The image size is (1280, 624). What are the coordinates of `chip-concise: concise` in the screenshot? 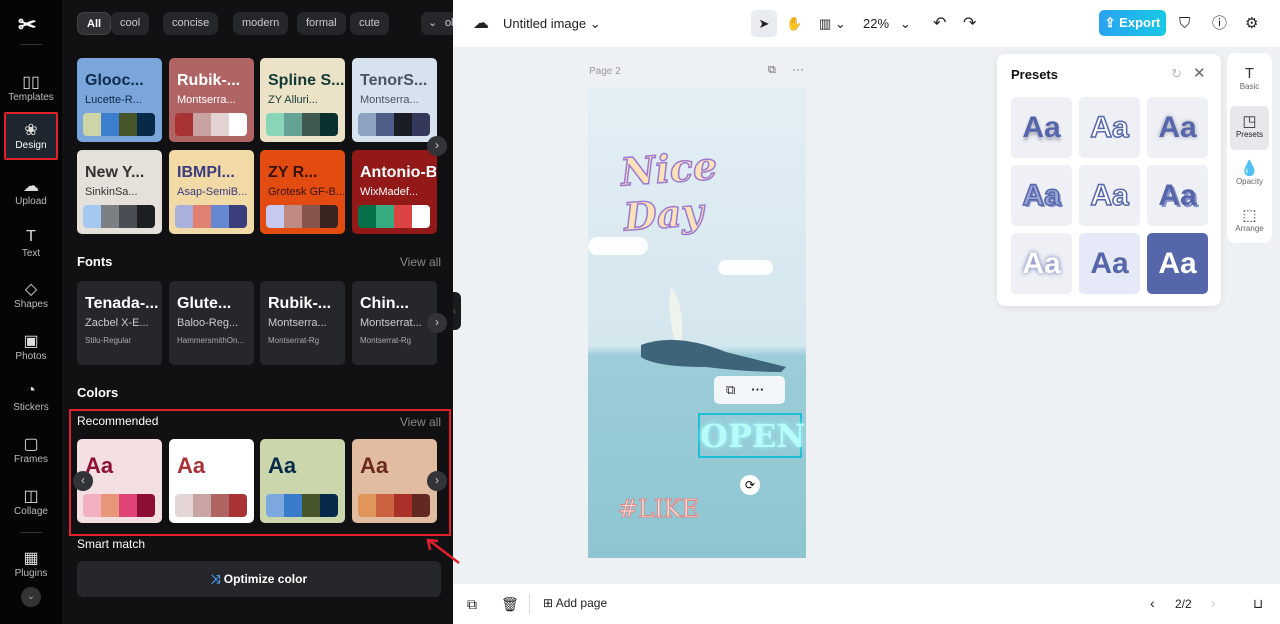 It's located at (191, 23).